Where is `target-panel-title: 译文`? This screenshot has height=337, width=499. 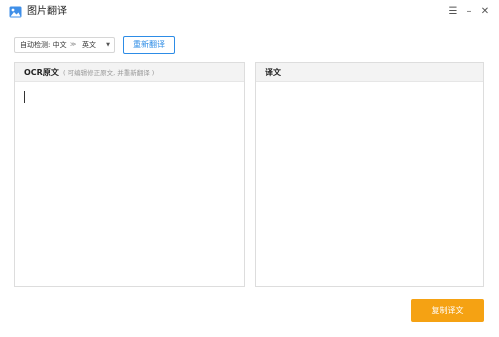
target-panel-title: 译文 is located at coordinates (273, 72).